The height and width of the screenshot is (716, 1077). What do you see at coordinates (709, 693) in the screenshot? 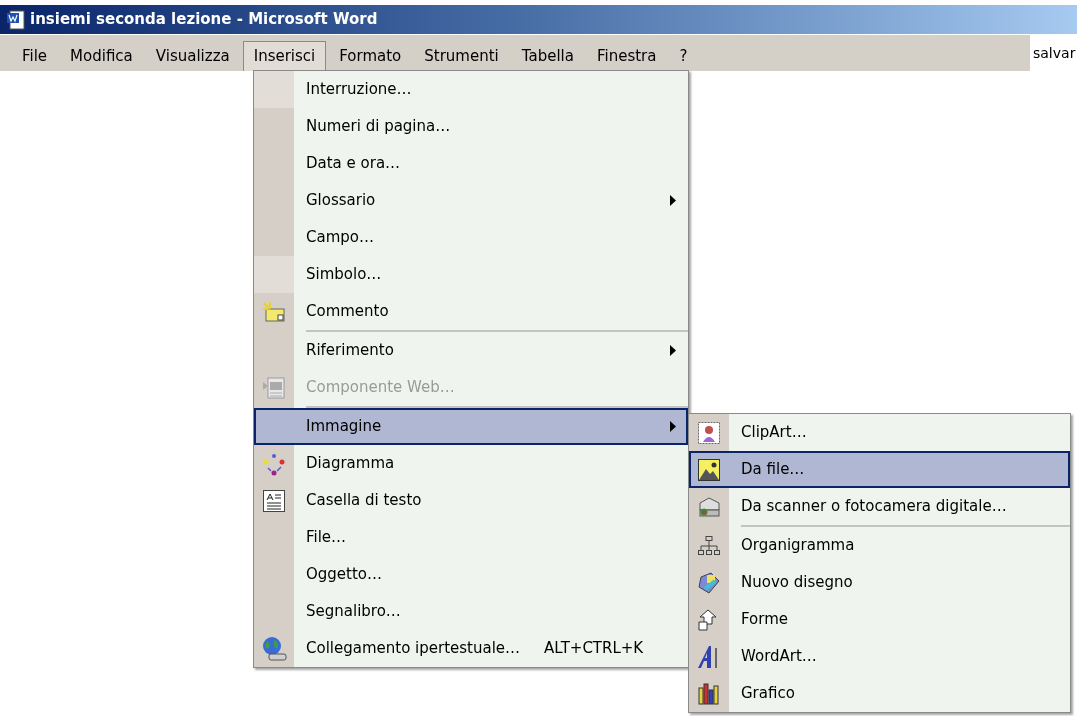
I see `bar-chart-icon` at bounding box center [709, 693].